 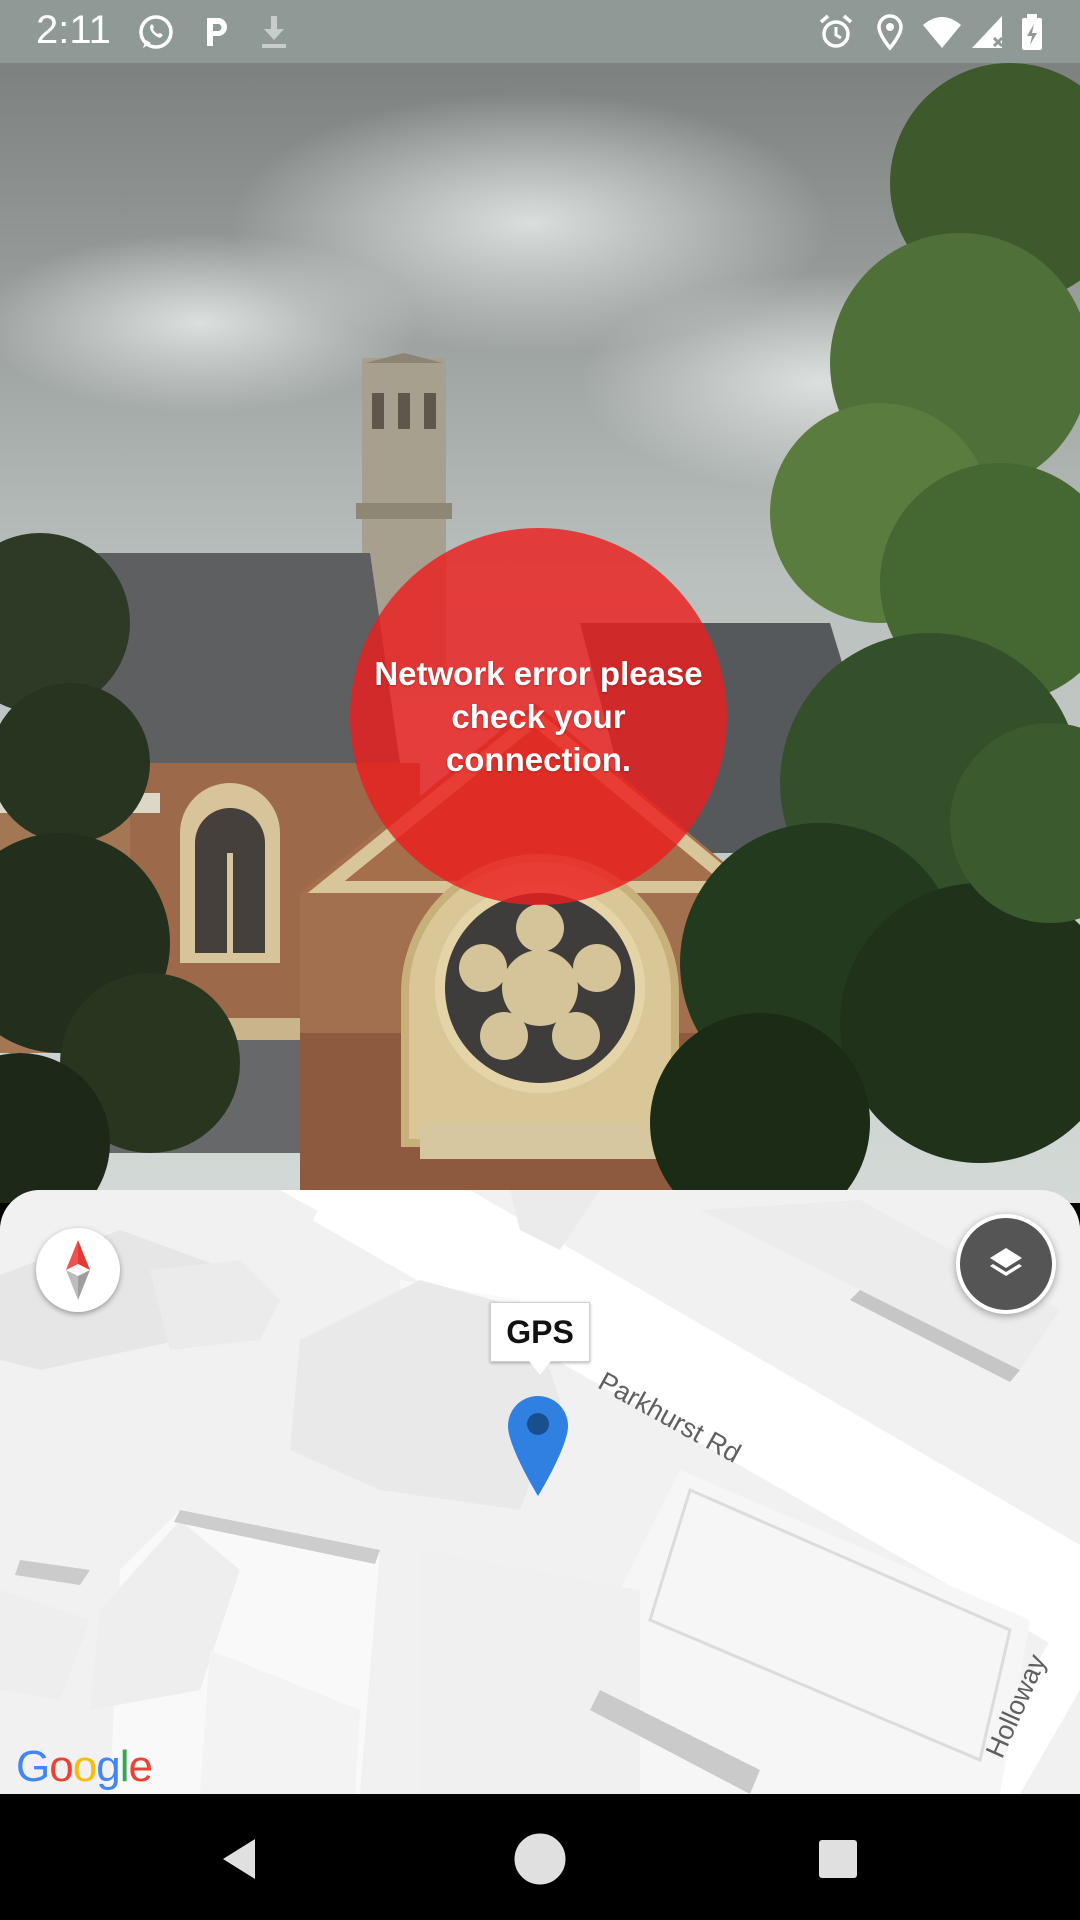 I want to click on location-icon, so click(x=890, y=32).